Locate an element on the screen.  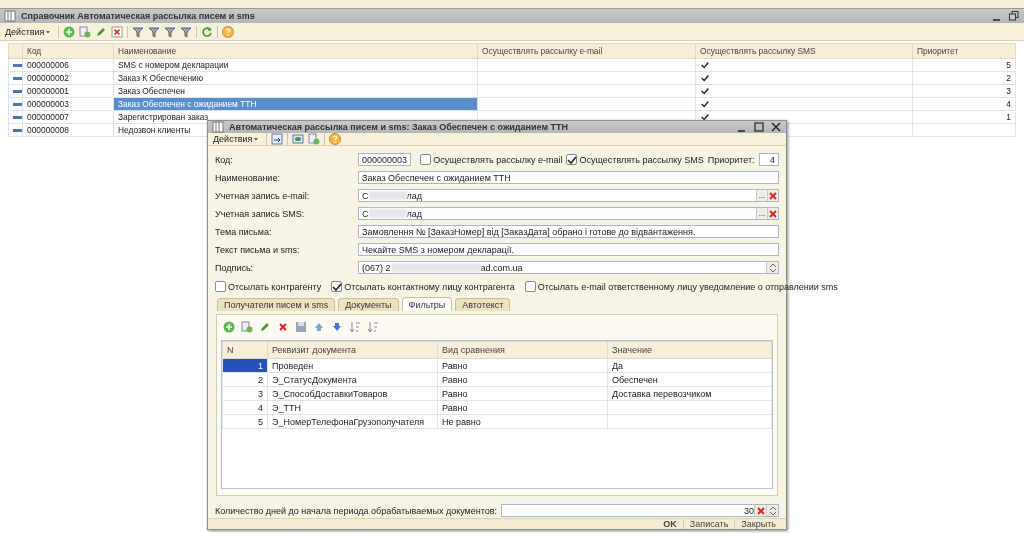
field-label: Код: is located at coordinates (224, 159).